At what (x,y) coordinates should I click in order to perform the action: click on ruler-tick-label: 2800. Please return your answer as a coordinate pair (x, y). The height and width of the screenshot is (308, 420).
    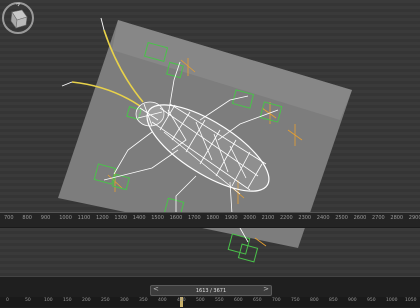
    Looking at the image, I should click on (397, 218).